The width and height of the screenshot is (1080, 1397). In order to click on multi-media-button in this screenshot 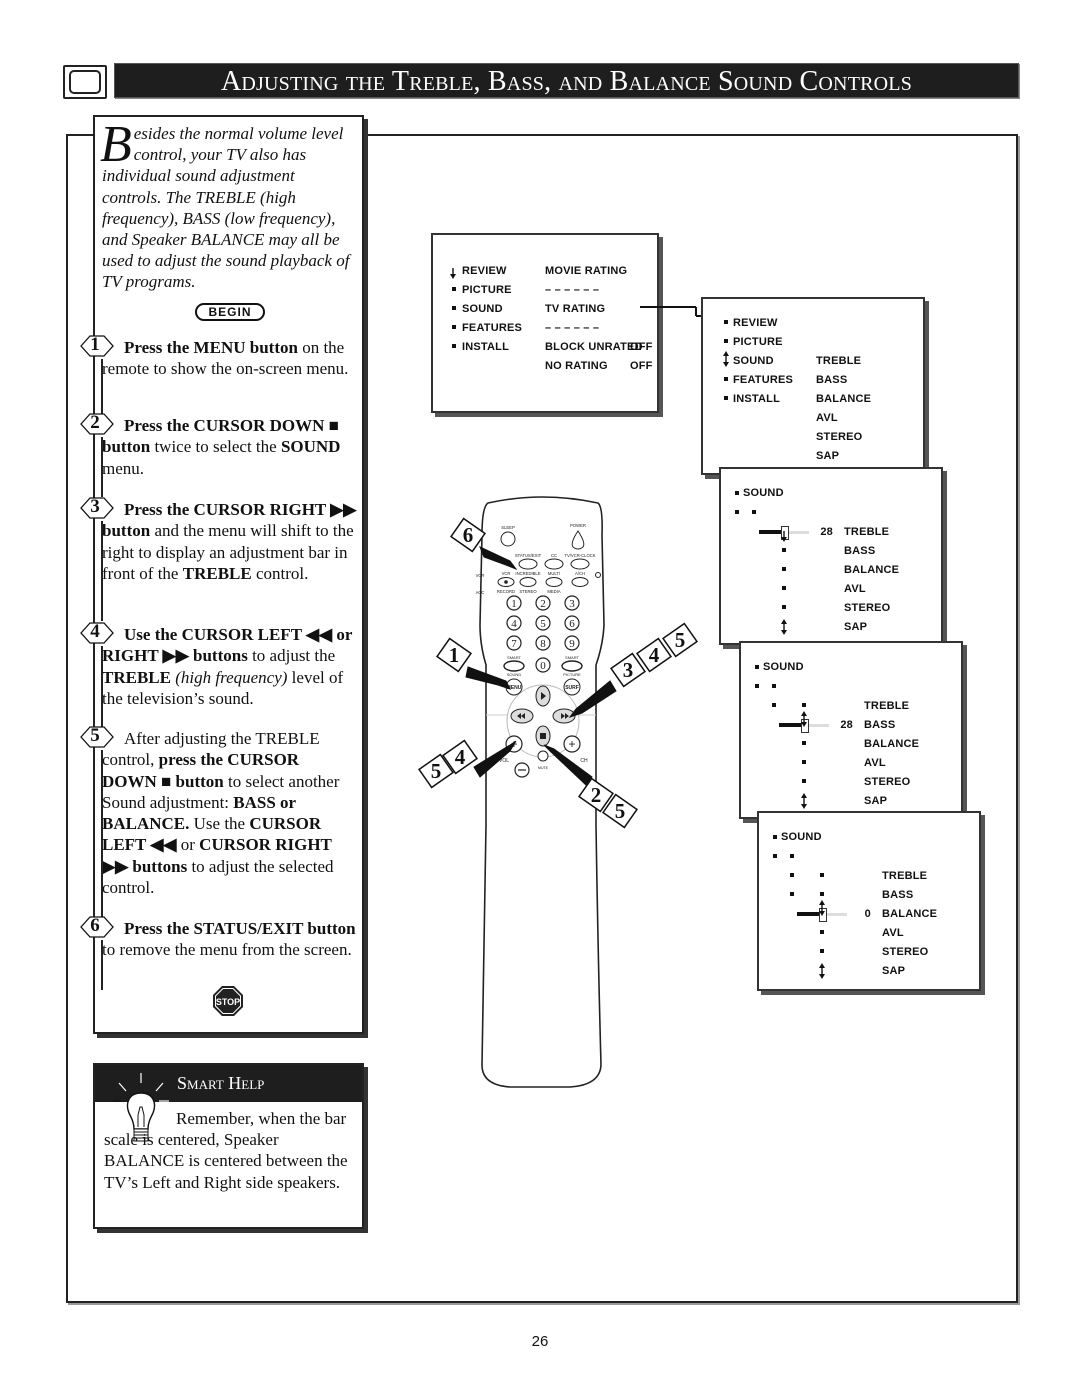, I will do `click(554, 582)`.